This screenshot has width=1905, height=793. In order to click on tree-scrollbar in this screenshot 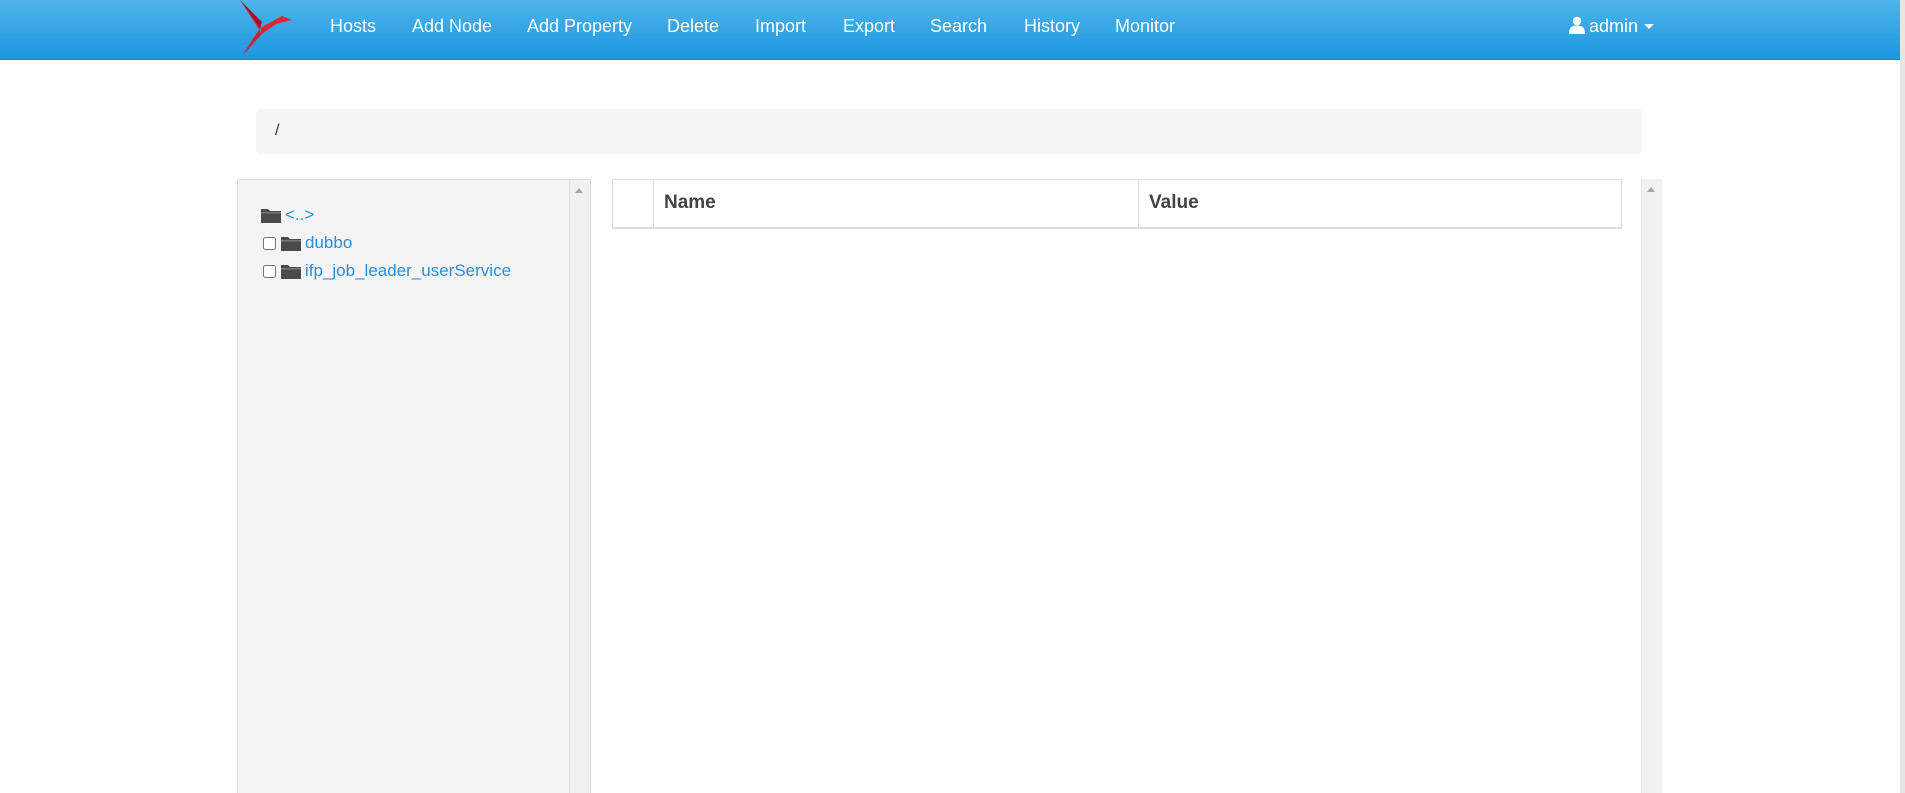, I will do `click(579, 486)`.